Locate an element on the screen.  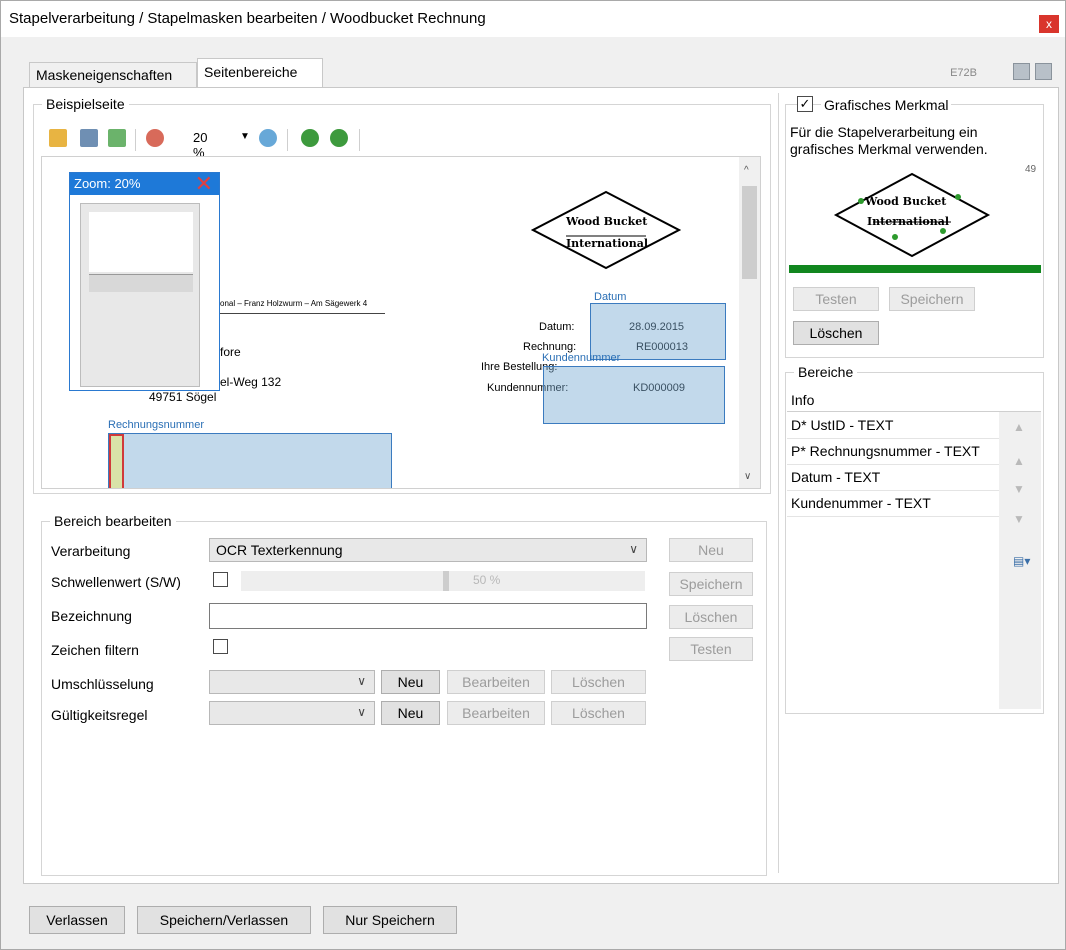
beispielseite-legend: Beispielseite is located at coordinates (85, 104).